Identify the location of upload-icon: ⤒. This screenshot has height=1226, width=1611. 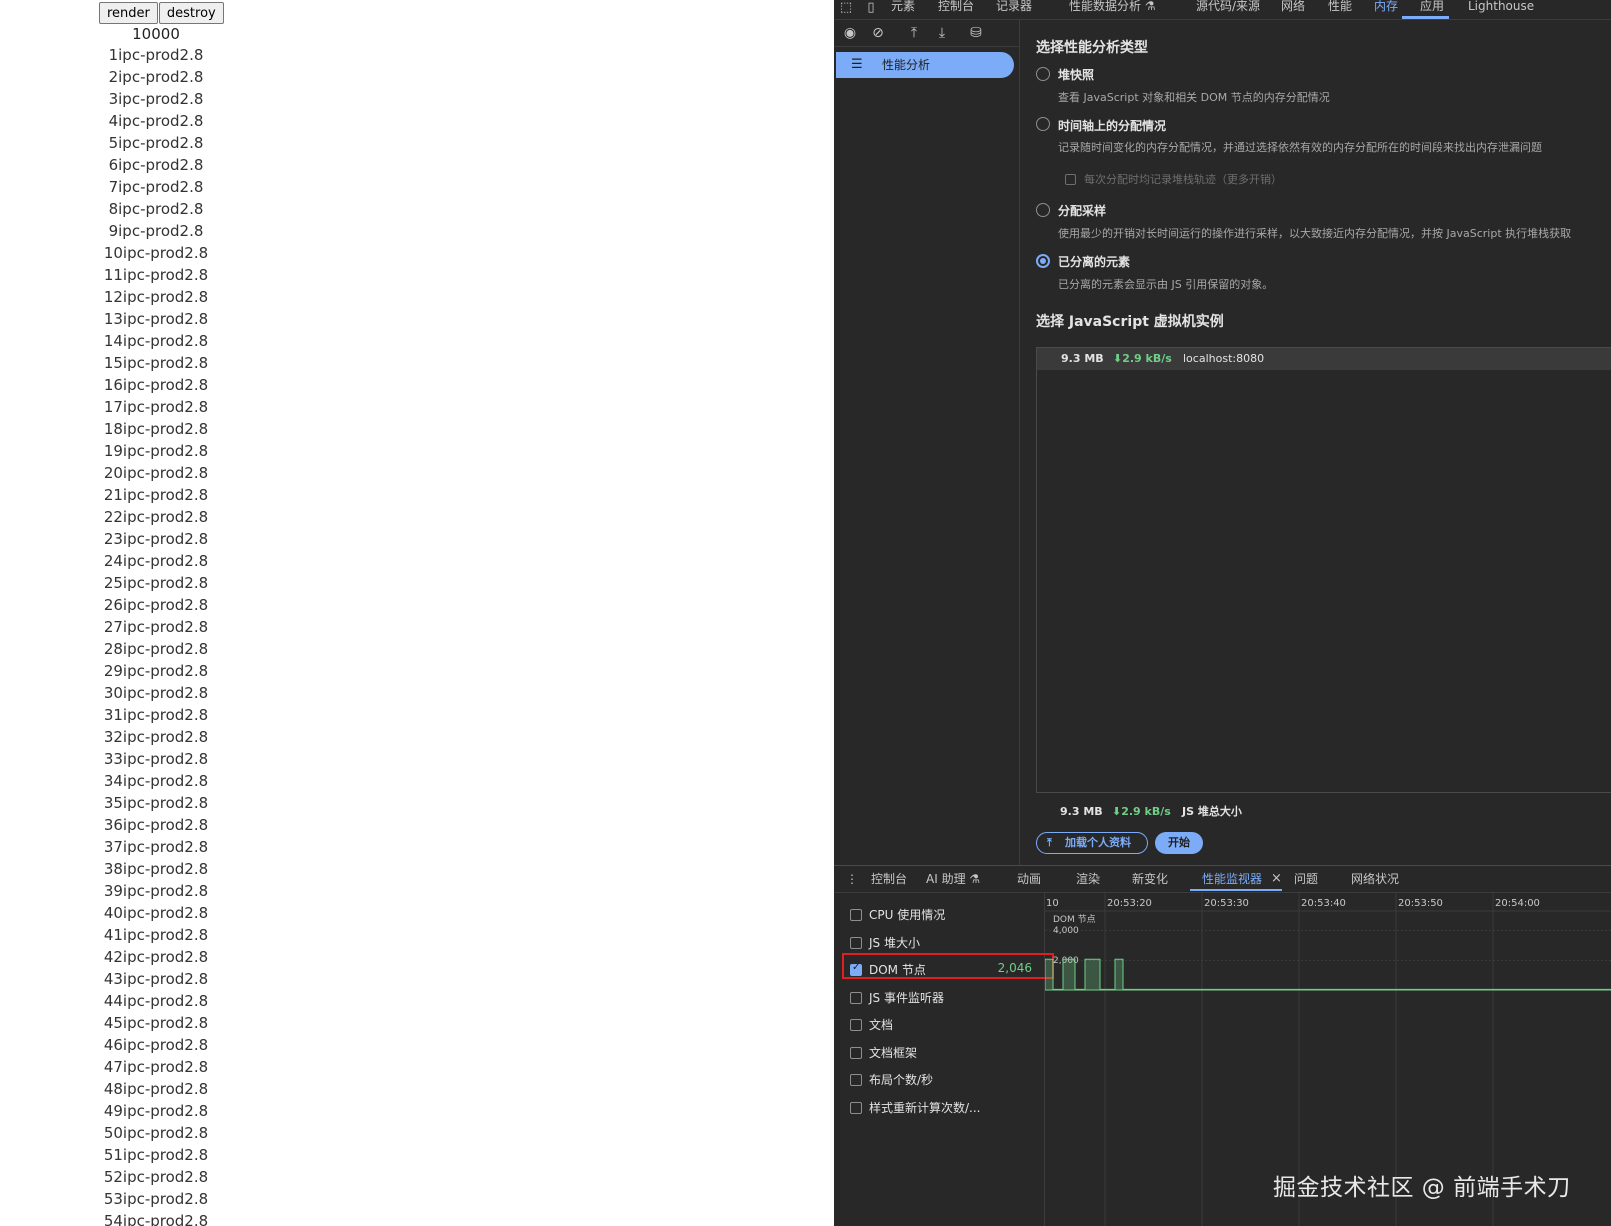
(914, 33).